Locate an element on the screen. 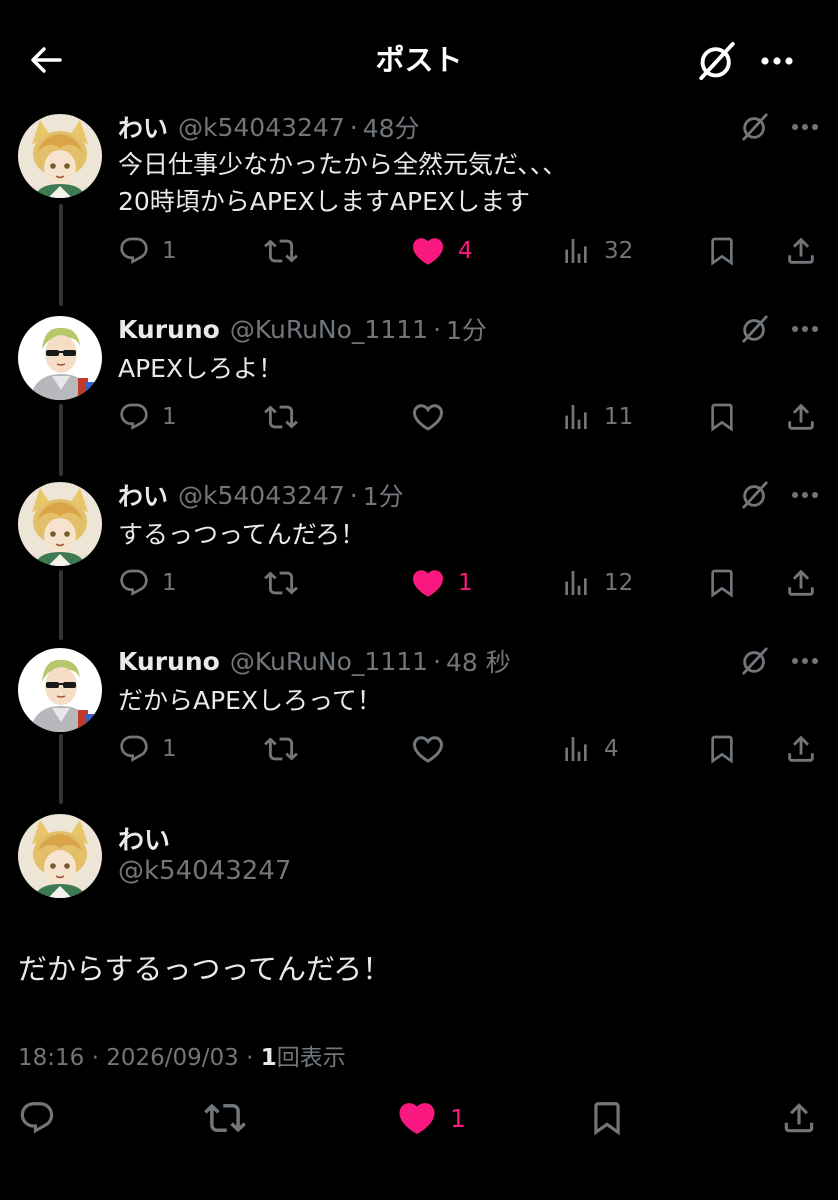  like-button: 4 is located at coordinates (441, 251).